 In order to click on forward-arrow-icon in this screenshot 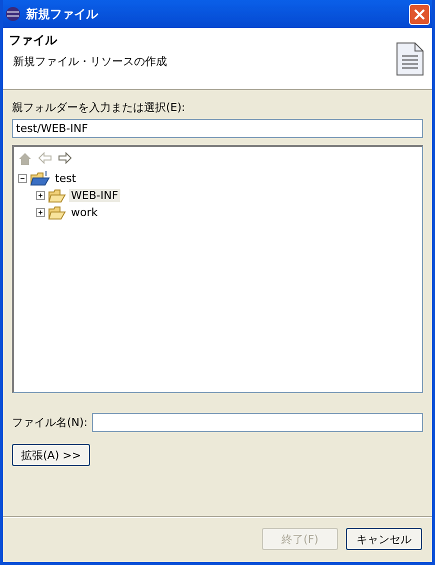, I will do `click(65, 158)`.